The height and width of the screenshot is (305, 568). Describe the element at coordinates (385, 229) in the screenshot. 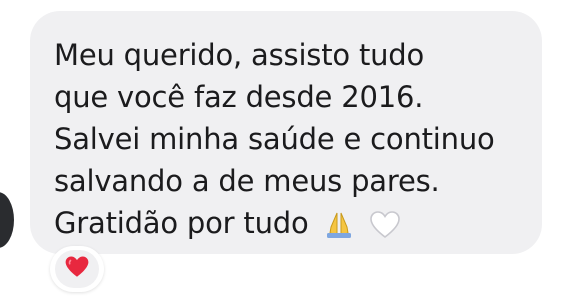

I see `white-heart-emoji` at that location.